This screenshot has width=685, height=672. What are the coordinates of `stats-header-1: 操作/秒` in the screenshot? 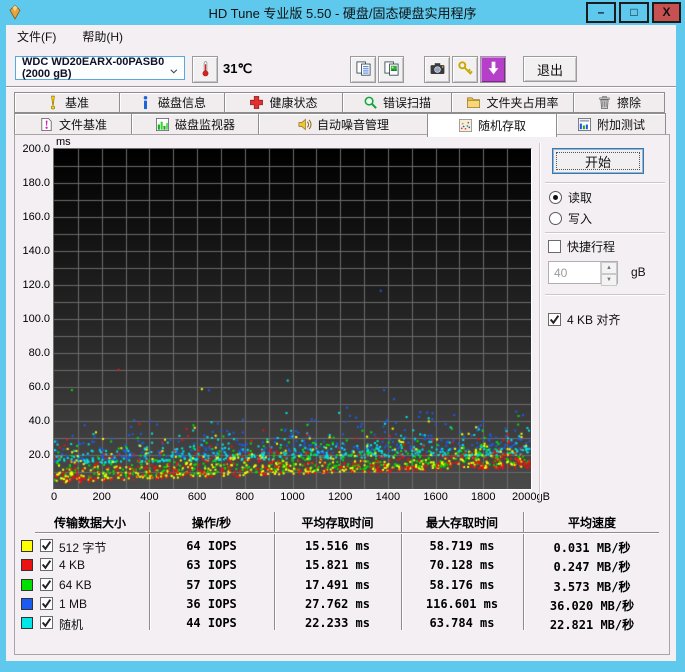 It's located at (211, 523).